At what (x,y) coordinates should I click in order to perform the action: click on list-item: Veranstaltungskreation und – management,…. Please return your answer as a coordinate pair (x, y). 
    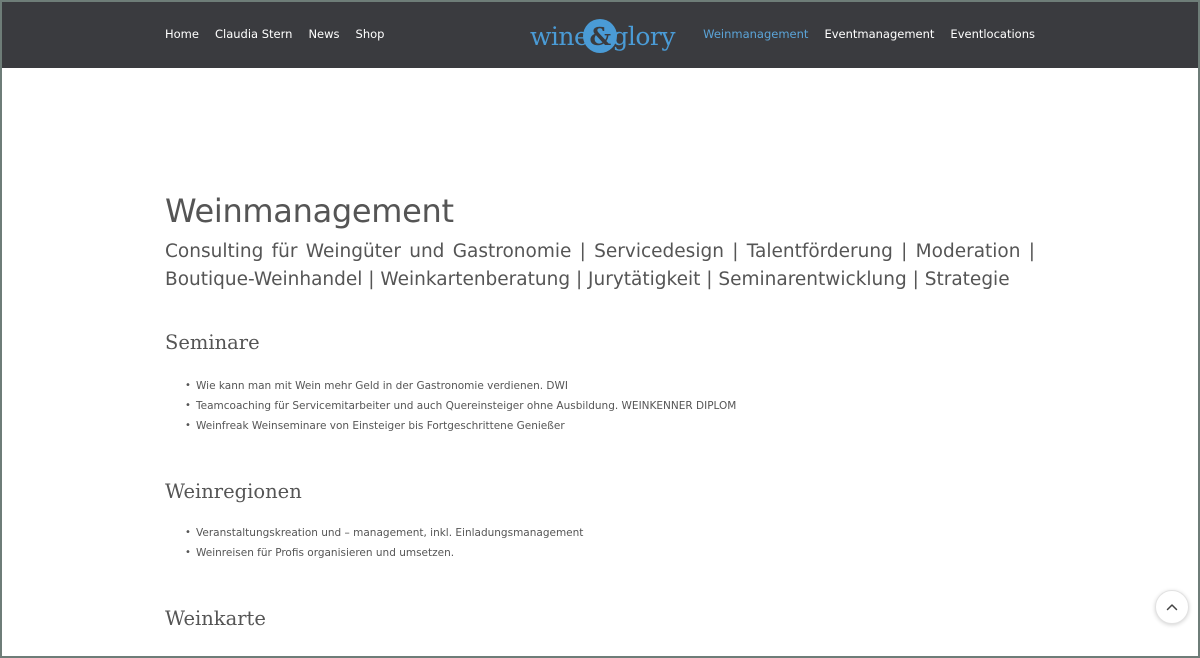
    Looking at the image, I should click on (610, 533).